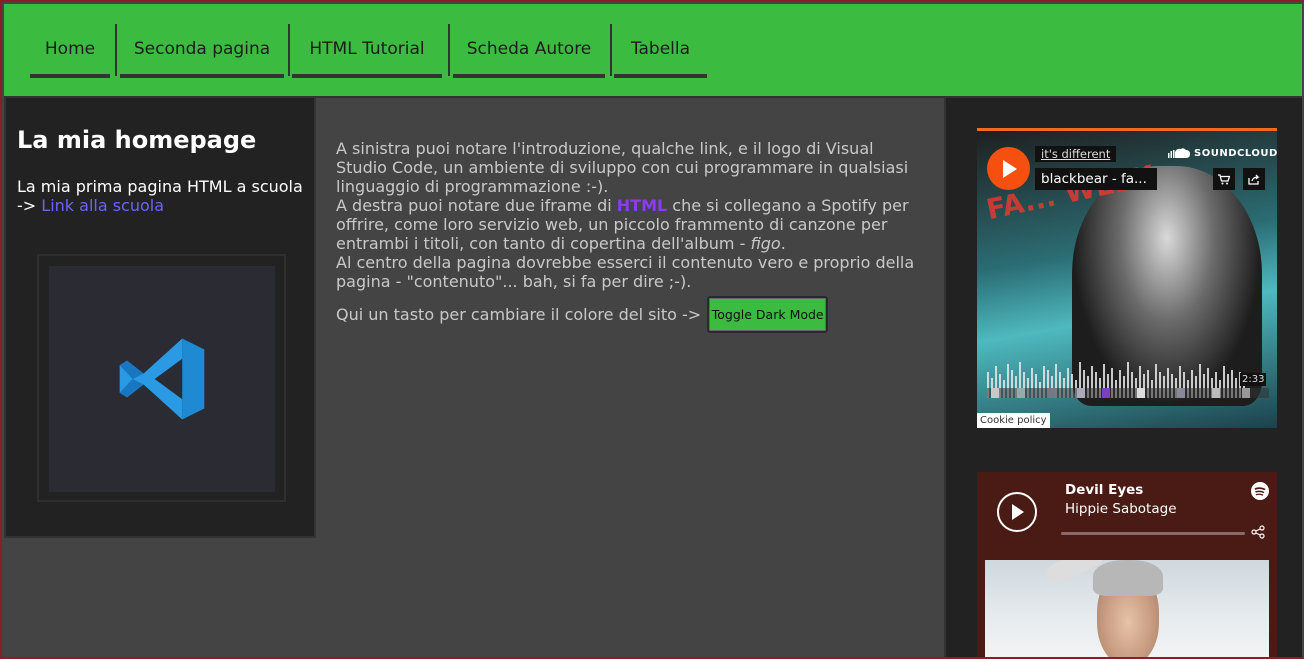 This screenshot has width=1304, height=659. Describe the element at coordinates (137, 140) in the screenshot. I see `page-title: La mia homepage` at that location.